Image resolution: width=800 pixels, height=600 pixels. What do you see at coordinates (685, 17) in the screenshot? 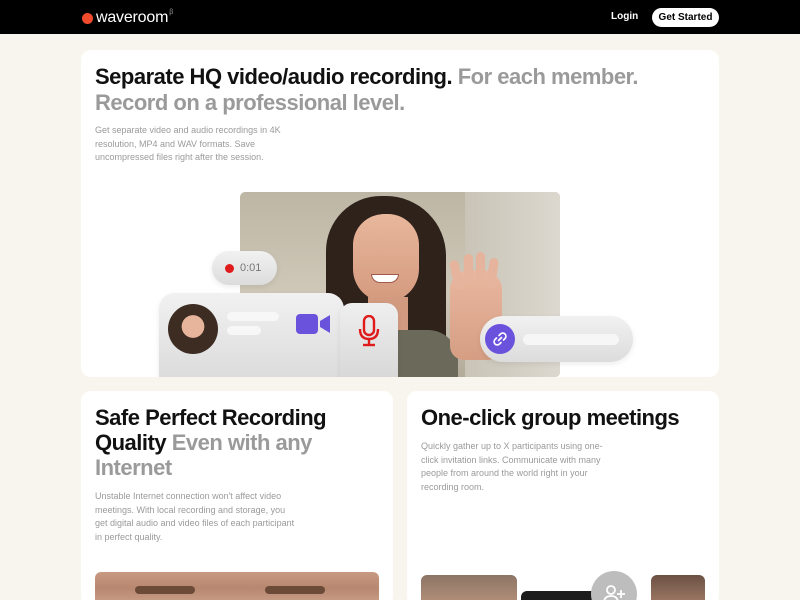
I see `get-started-button: Get Started` at bounding box center [685, 17].